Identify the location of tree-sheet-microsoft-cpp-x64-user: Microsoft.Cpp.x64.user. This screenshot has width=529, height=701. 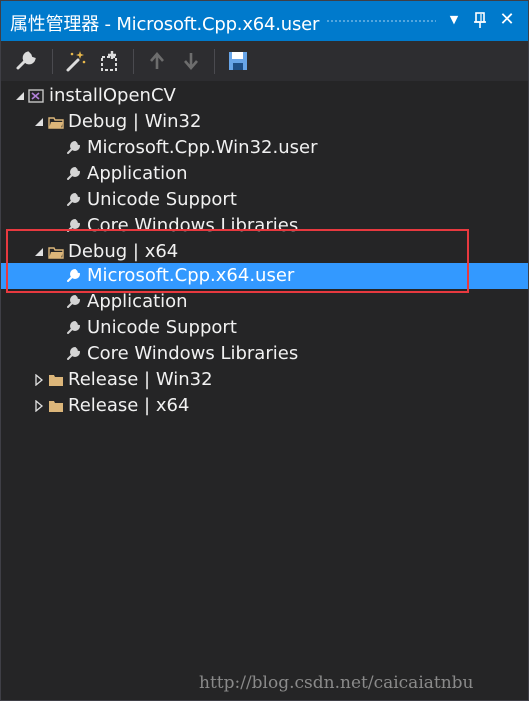
(264, 276).